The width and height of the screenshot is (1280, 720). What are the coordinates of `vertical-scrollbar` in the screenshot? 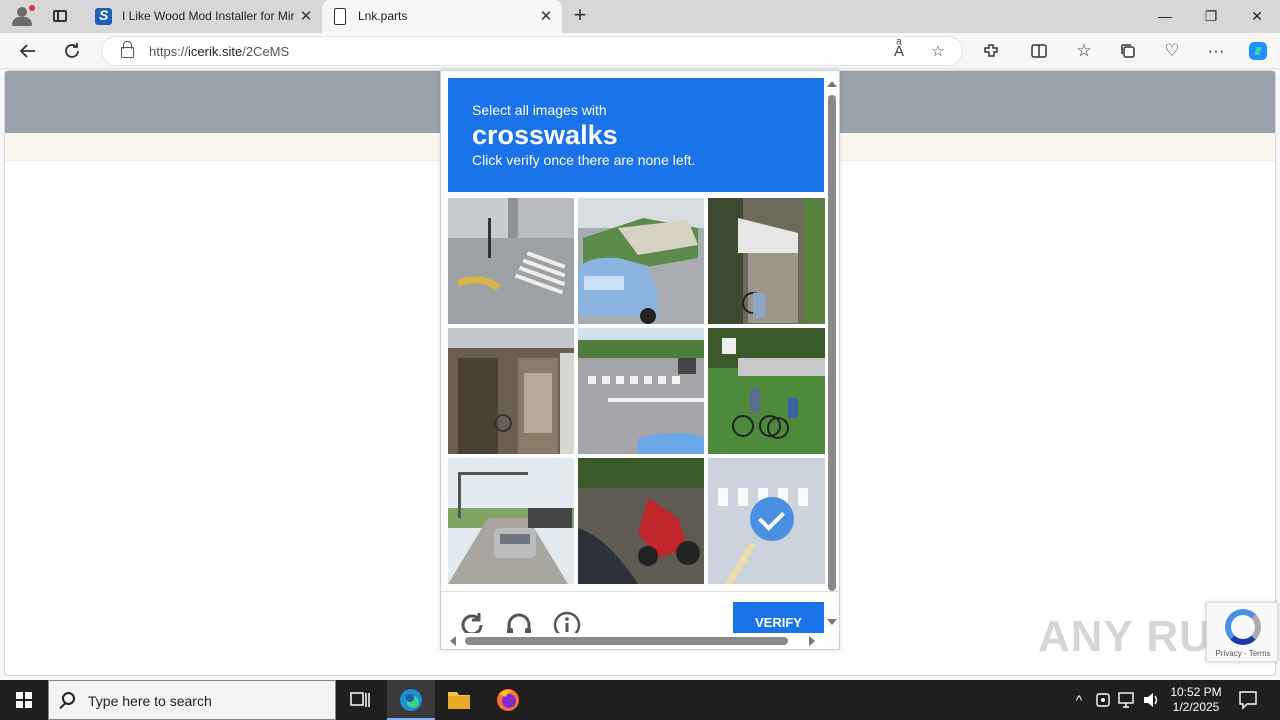 It's located at (832, 354).